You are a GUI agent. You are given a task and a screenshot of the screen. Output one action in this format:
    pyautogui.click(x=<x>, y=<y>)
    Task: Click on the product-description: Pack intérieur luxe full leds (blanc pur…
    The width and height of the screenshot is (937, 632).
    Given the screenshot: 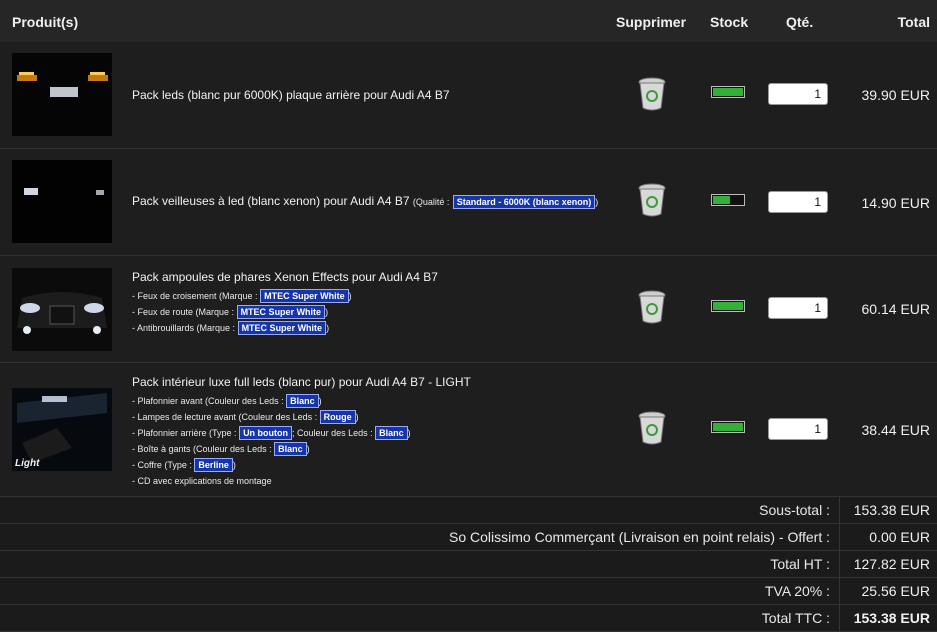 What is the action you would take?
    pyautogui.click(x=301, y=432)
    